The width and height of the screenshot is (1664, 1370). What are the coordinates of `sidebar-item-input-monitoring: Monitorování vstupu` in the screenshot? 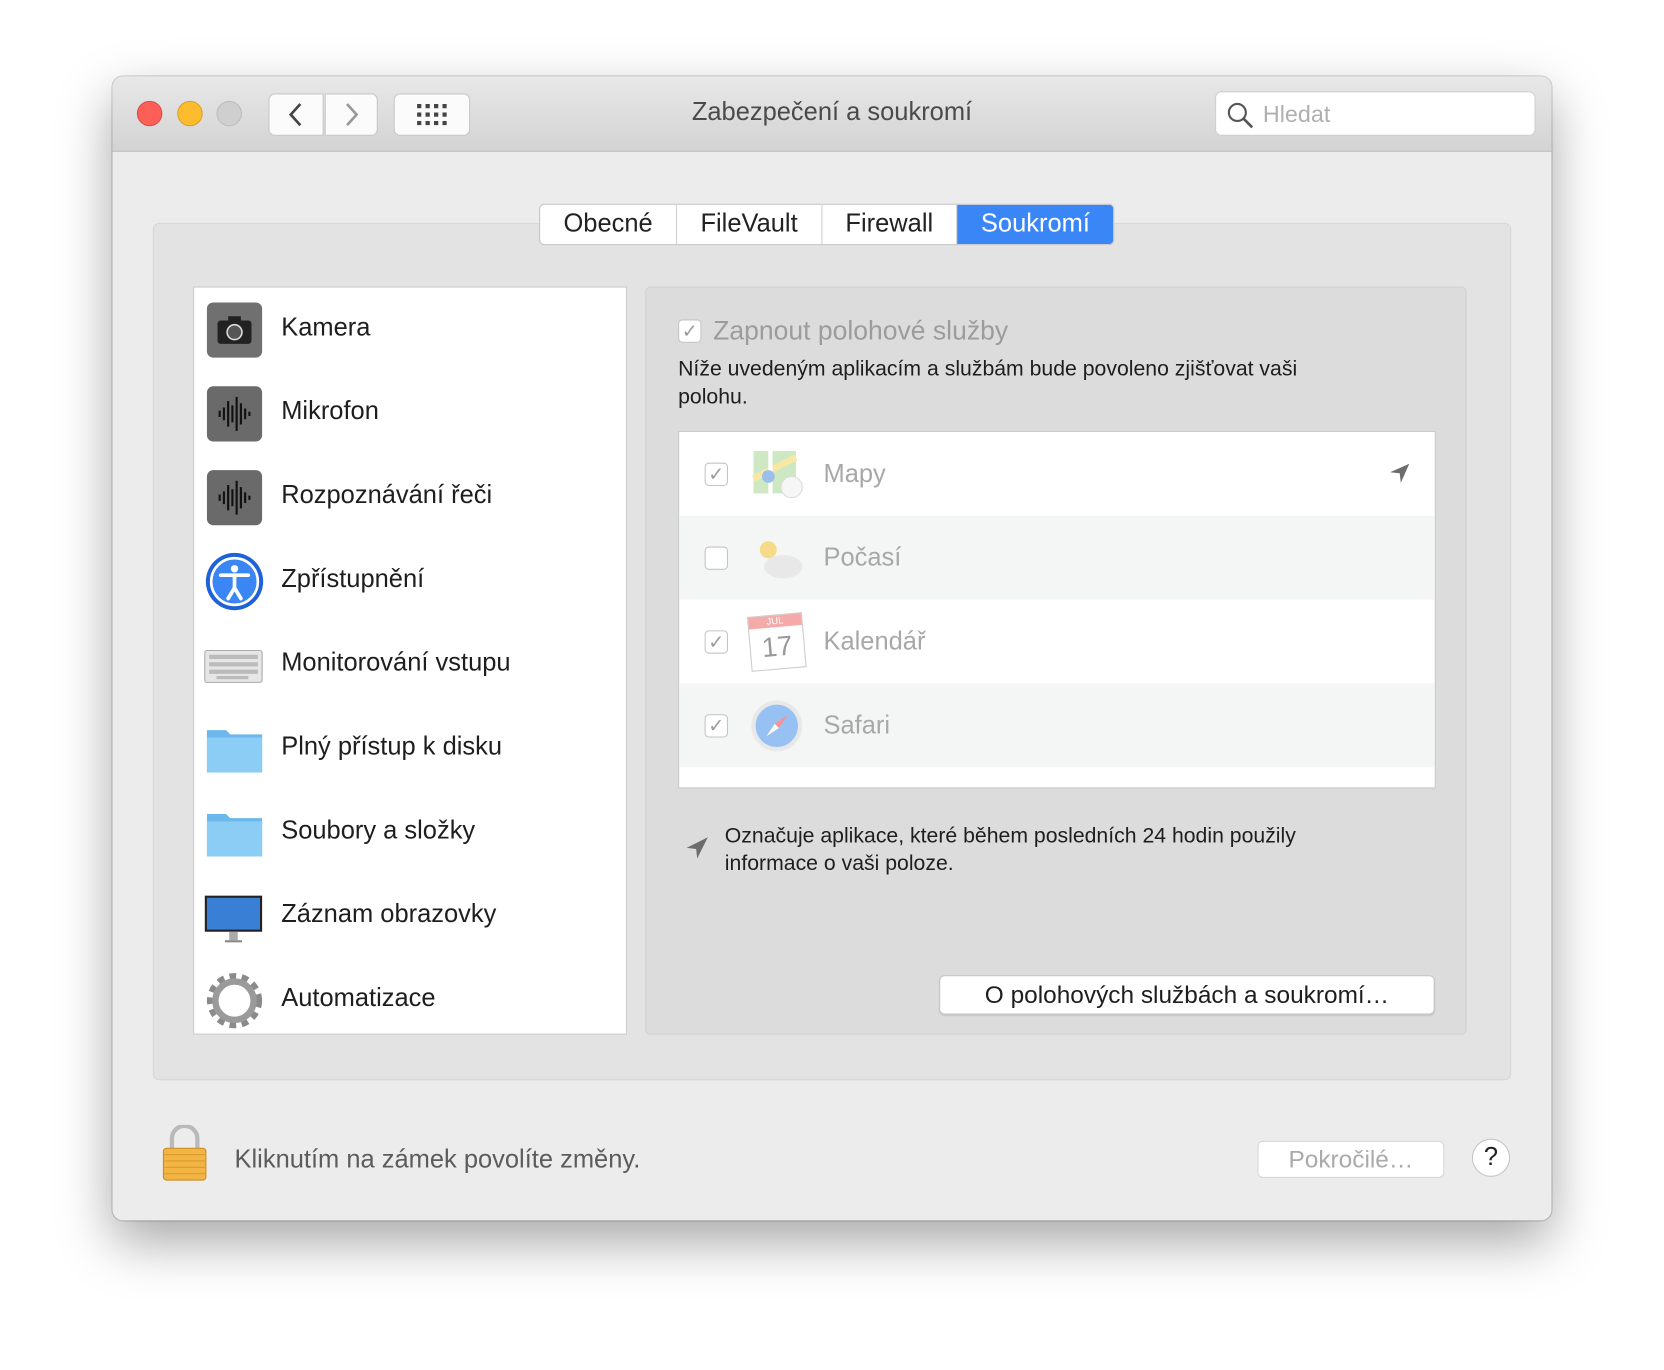 It's located at (410, 665).